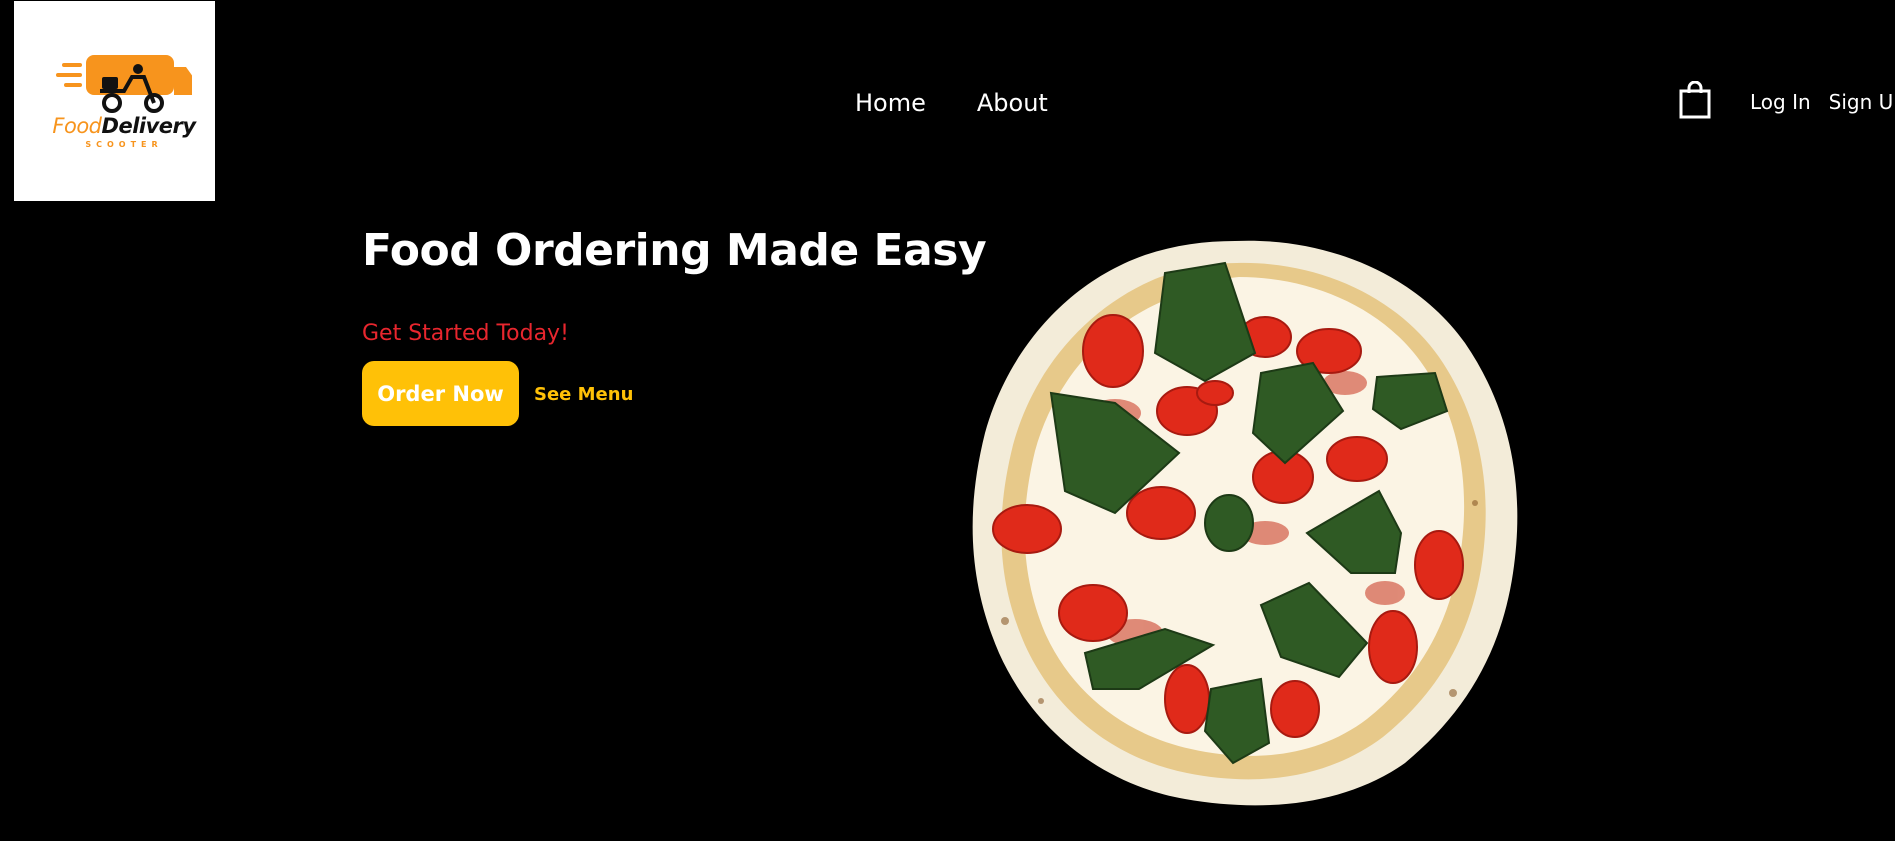 The width and height of the screenshot is (1895, 841). What do you see at coordinates (1780, 102) in the screenshot?
I see `login-link: Log In` at bounding box center [1780, 102].